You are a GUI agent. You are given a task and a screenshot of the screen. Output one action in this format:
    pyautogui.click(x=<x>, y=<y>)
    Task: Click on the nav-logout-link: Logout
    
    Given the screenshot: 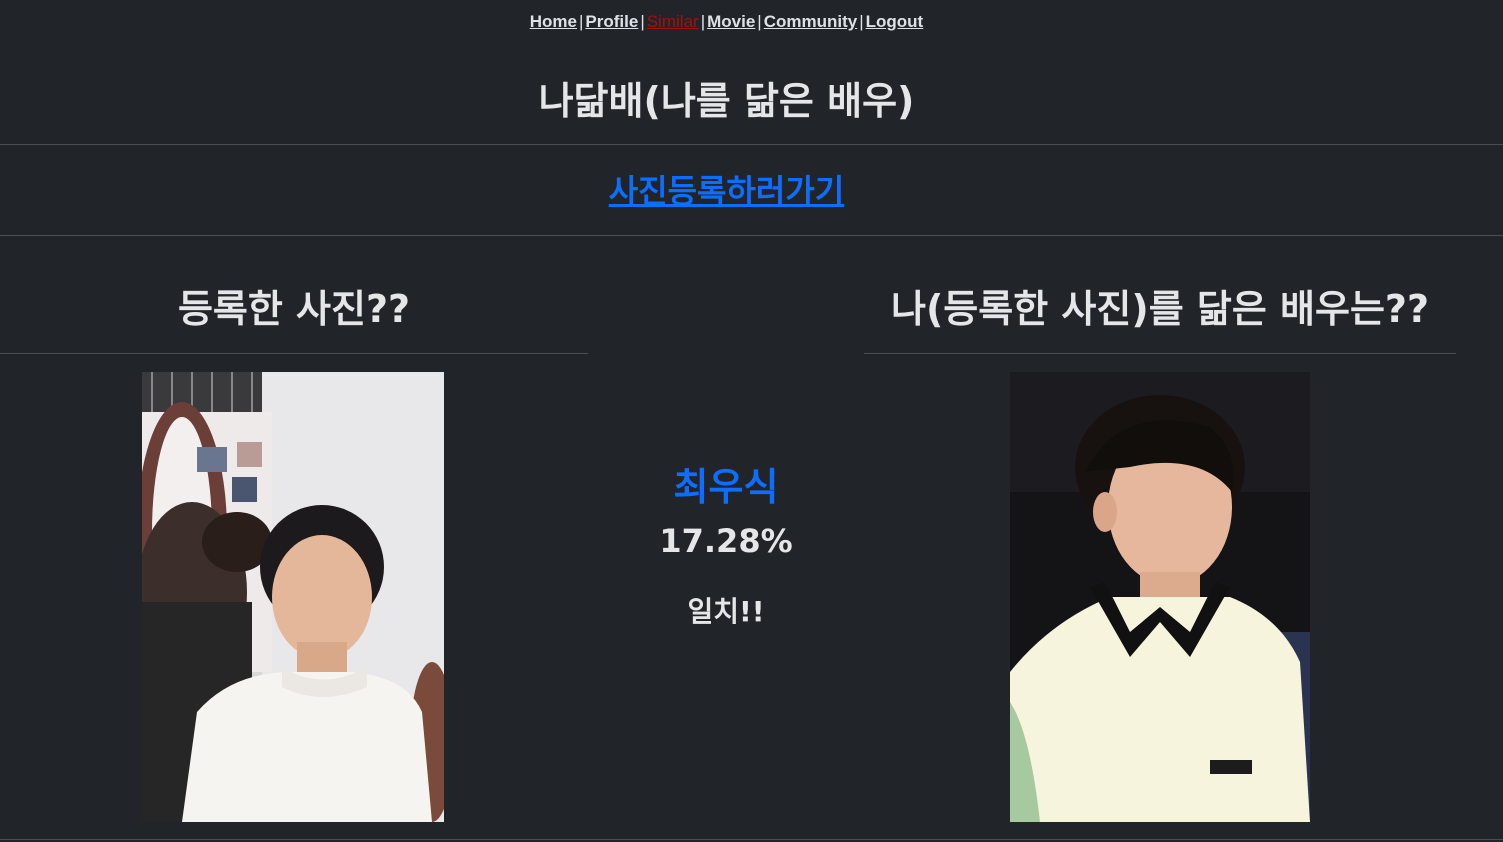 What is the action you would take?
    pyautogui.click(x=895, y=21)
    